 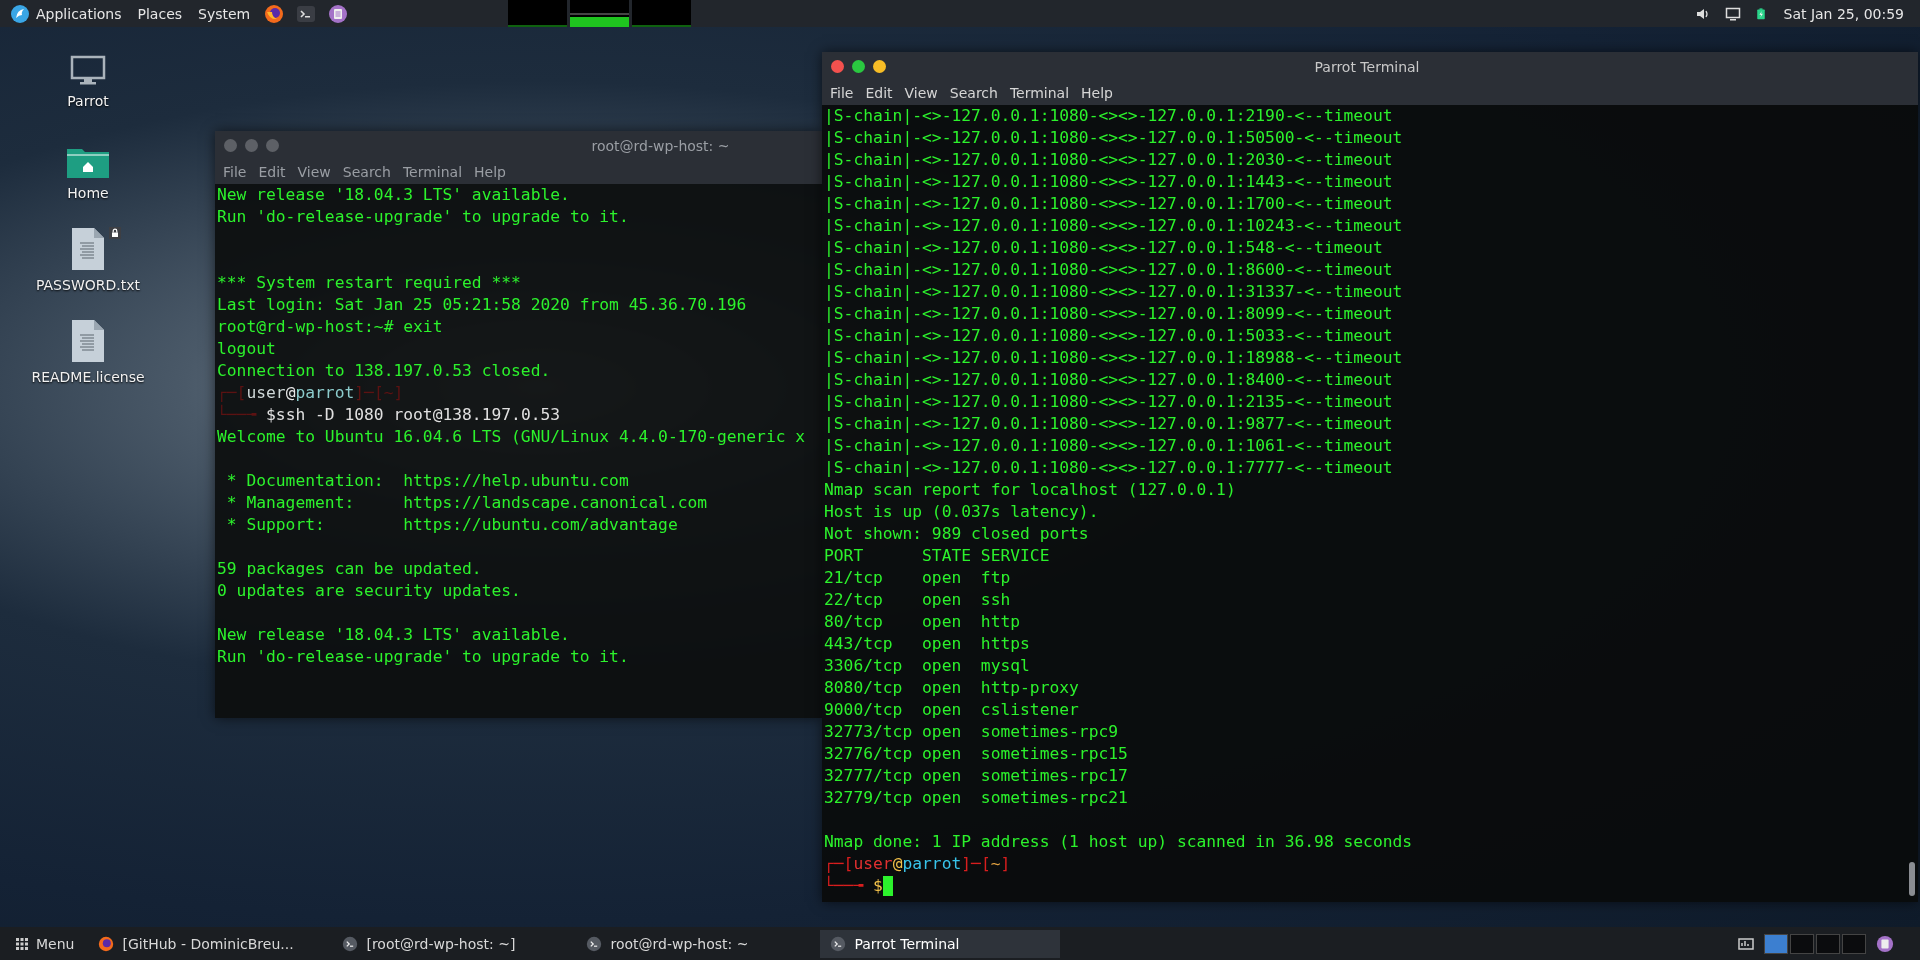 What do you see at coordinates (330, 327) in the screenshot?
I see `terminal-line: root@rd-wp-host:~# exit` at bounding box center [330, 327].